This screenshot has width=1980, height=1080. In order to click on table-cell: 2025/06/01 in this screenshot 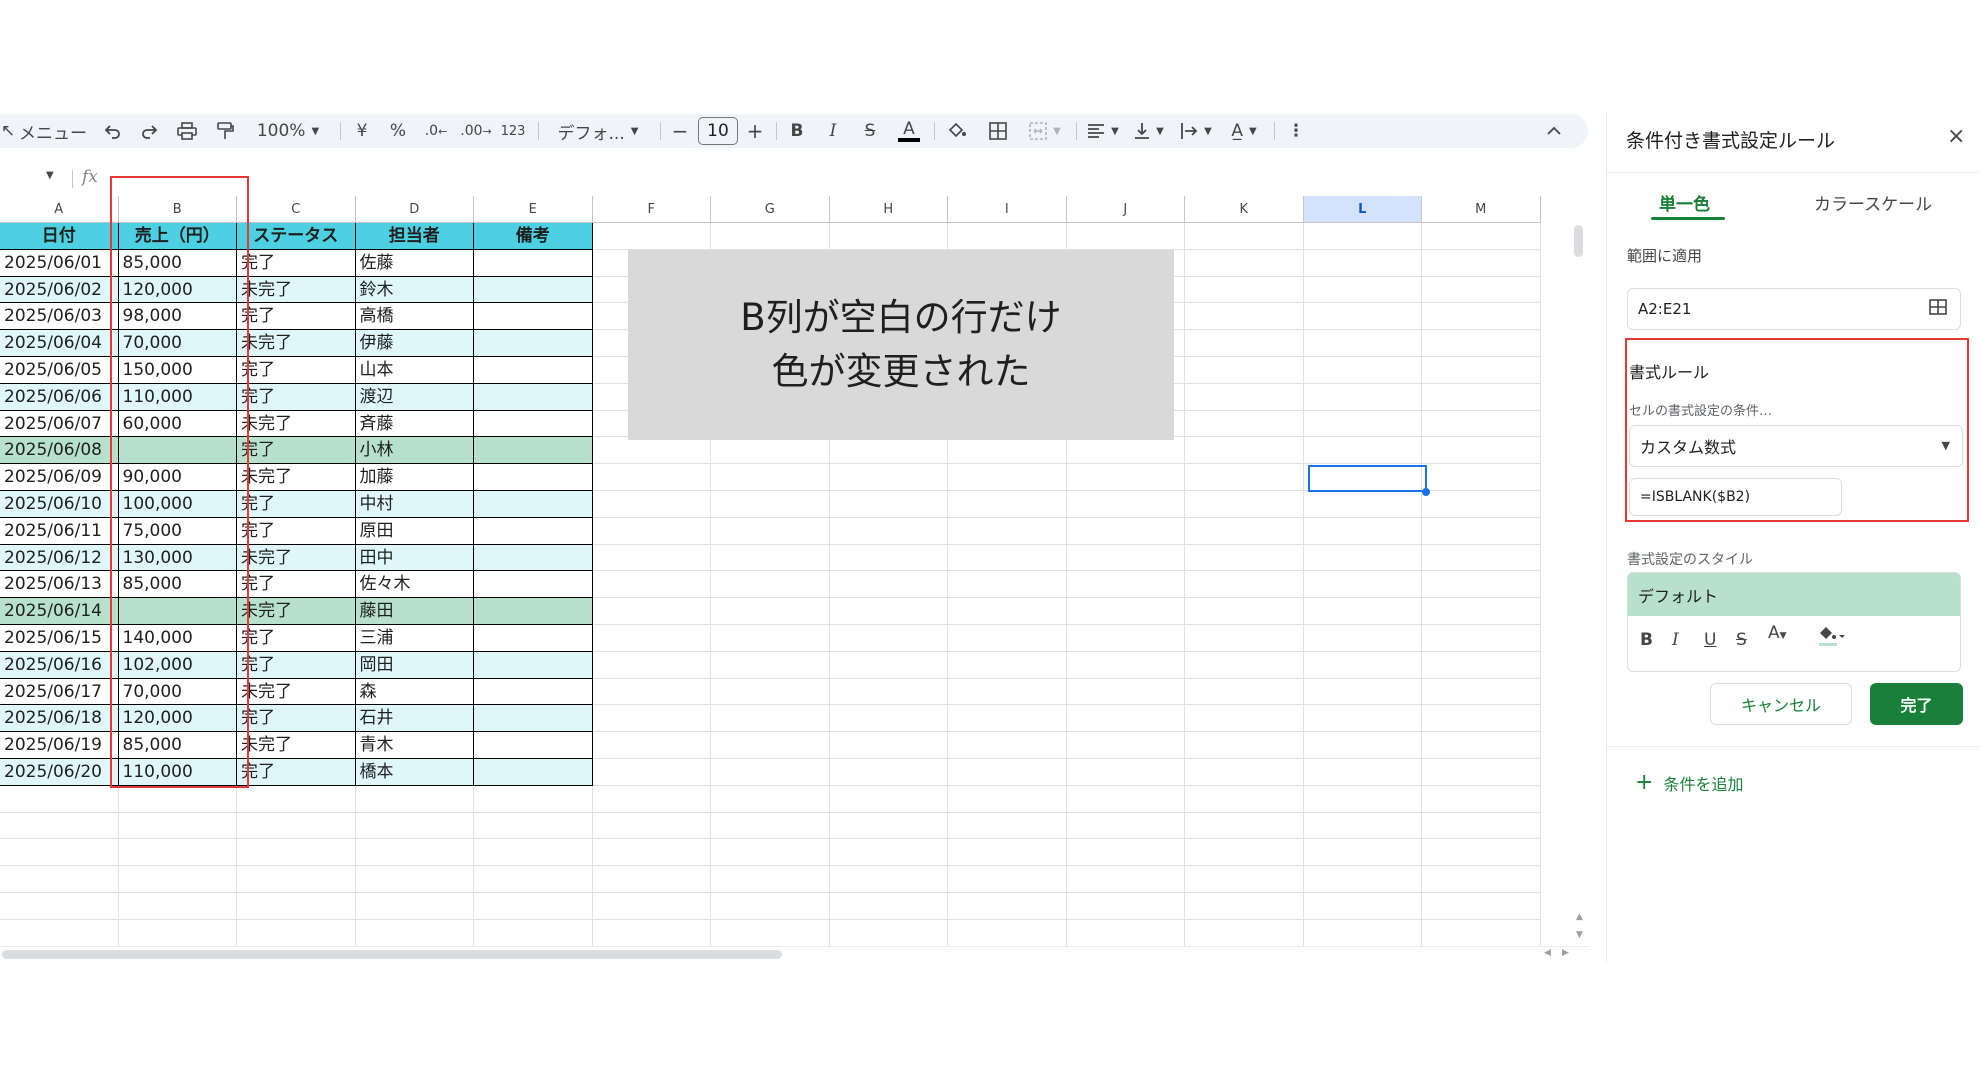, I will do `click(59, 263)`.